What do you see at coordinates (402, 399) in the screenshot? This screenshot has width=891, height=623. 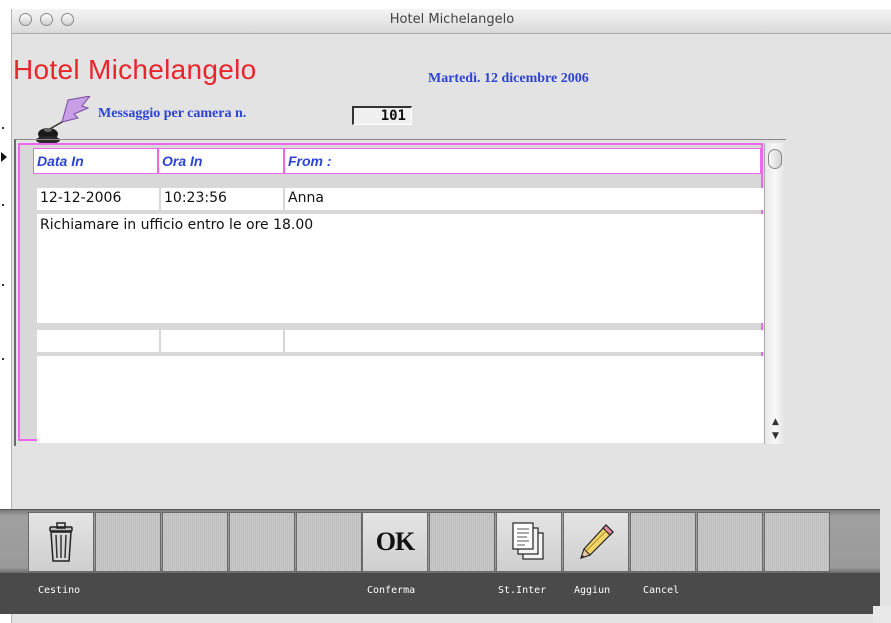 I see `record-message` at bounding box center [402, 399].